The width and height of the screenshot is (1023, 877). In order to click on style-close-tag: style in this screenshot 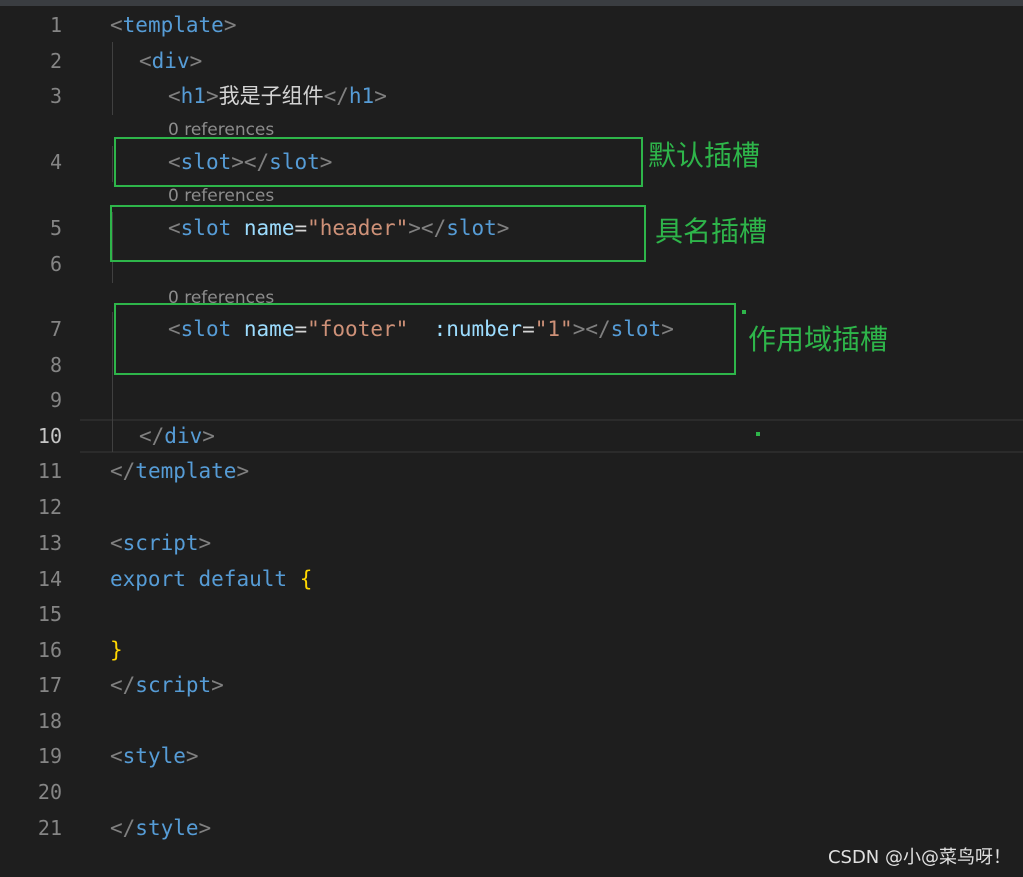, I will do `click(167, 828)`.